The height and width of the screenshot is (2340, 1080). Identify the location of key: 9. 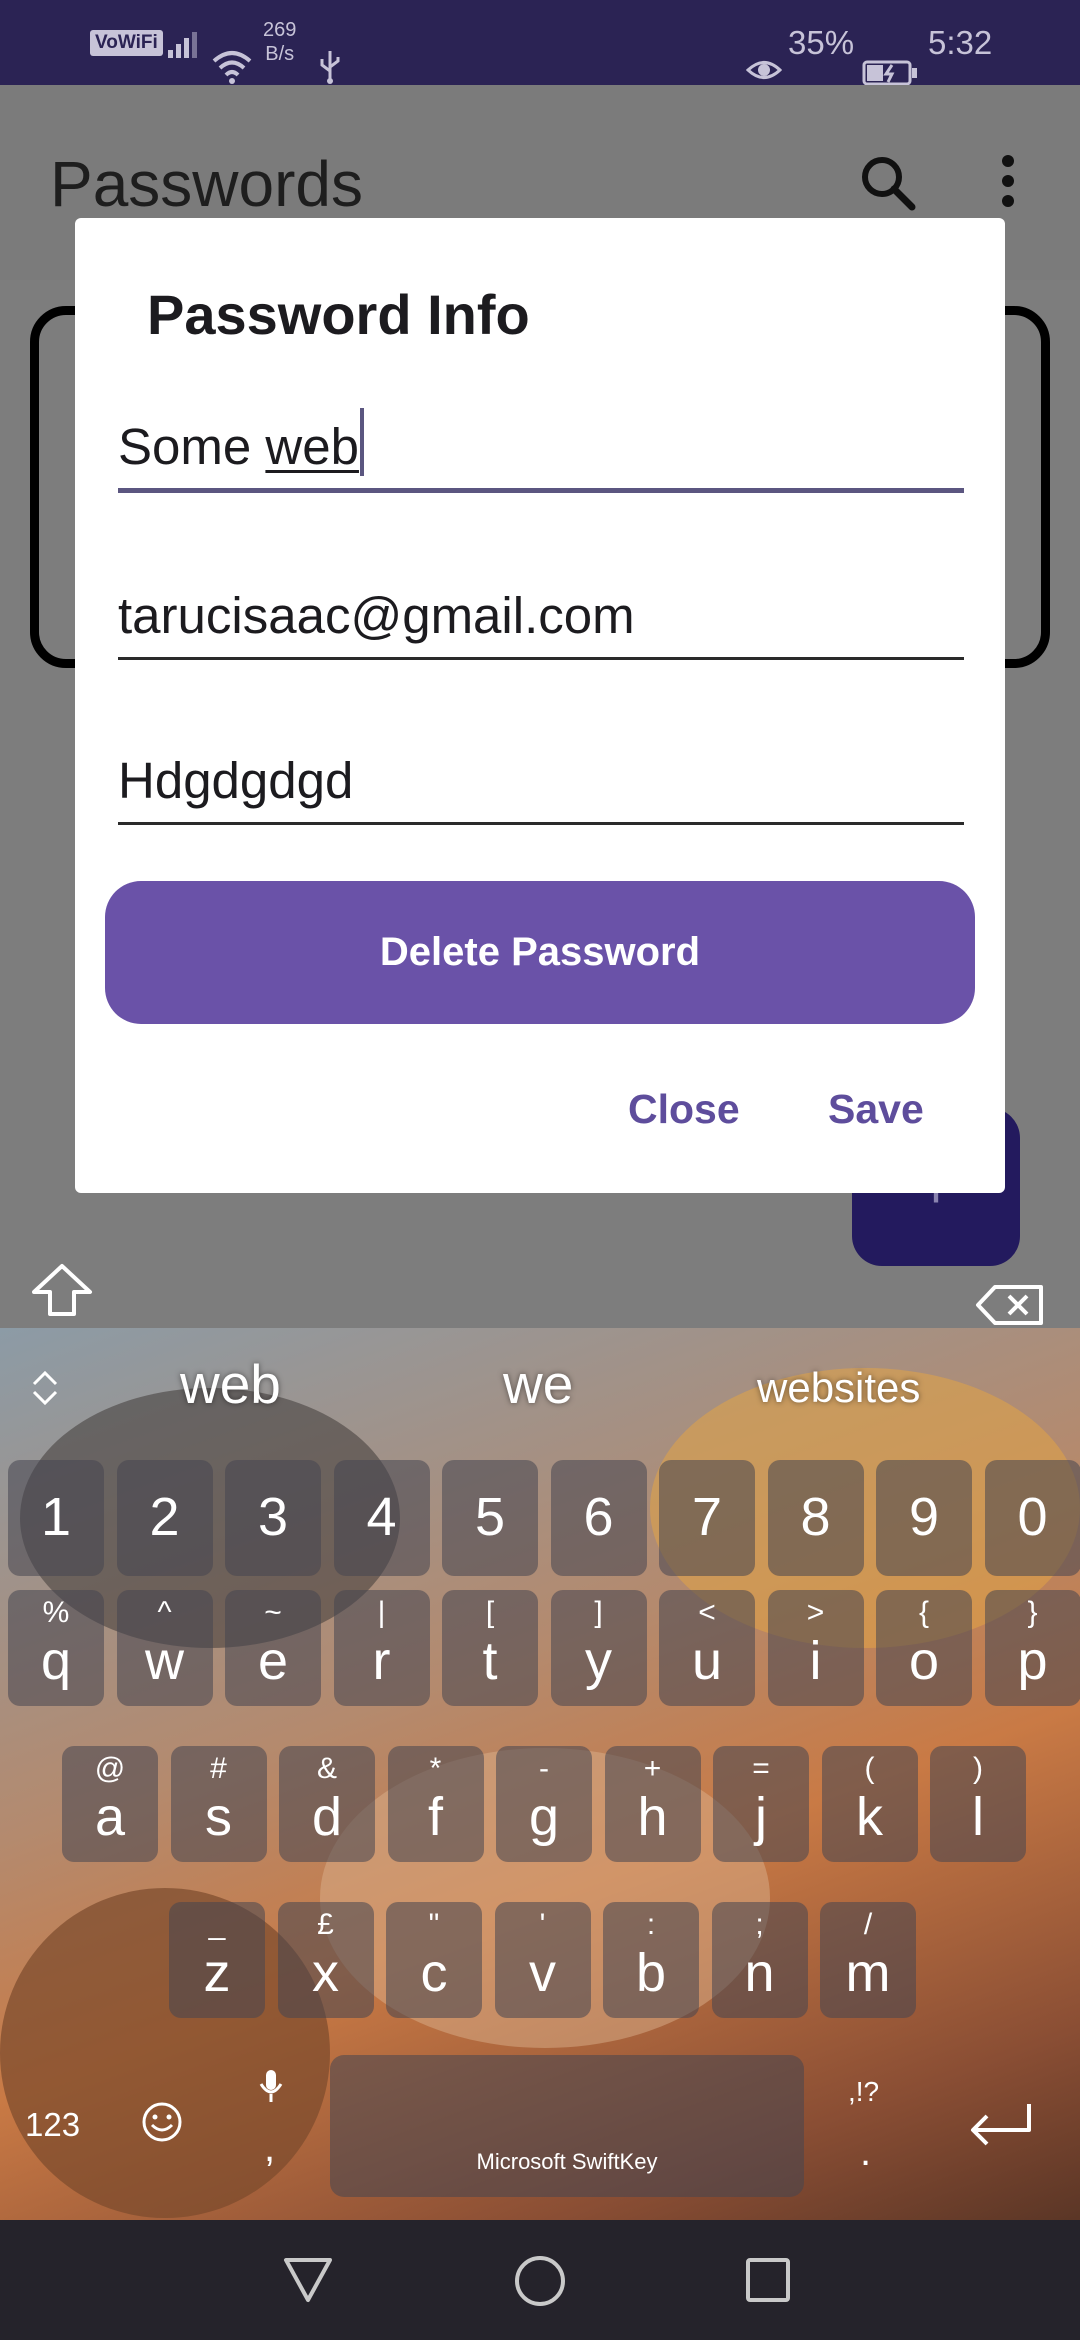
(924, 1518).